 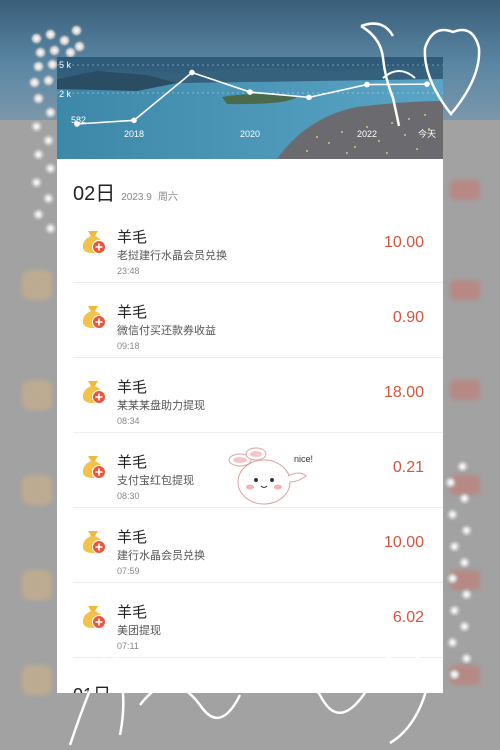 I want to click on date-weekday: 周六, so click(x=167, y=197).